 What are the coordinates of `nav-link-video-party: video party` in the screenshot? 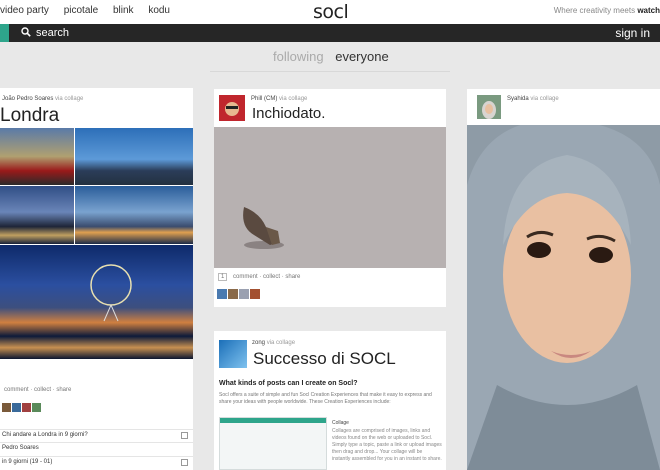 It's located at (24, 10).